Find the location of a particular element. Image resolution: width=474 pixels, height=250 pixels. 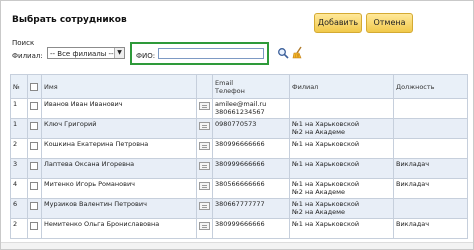

branch-filter-select: -- Все филиалы -- ▼ is located at coordinates (86, 53).